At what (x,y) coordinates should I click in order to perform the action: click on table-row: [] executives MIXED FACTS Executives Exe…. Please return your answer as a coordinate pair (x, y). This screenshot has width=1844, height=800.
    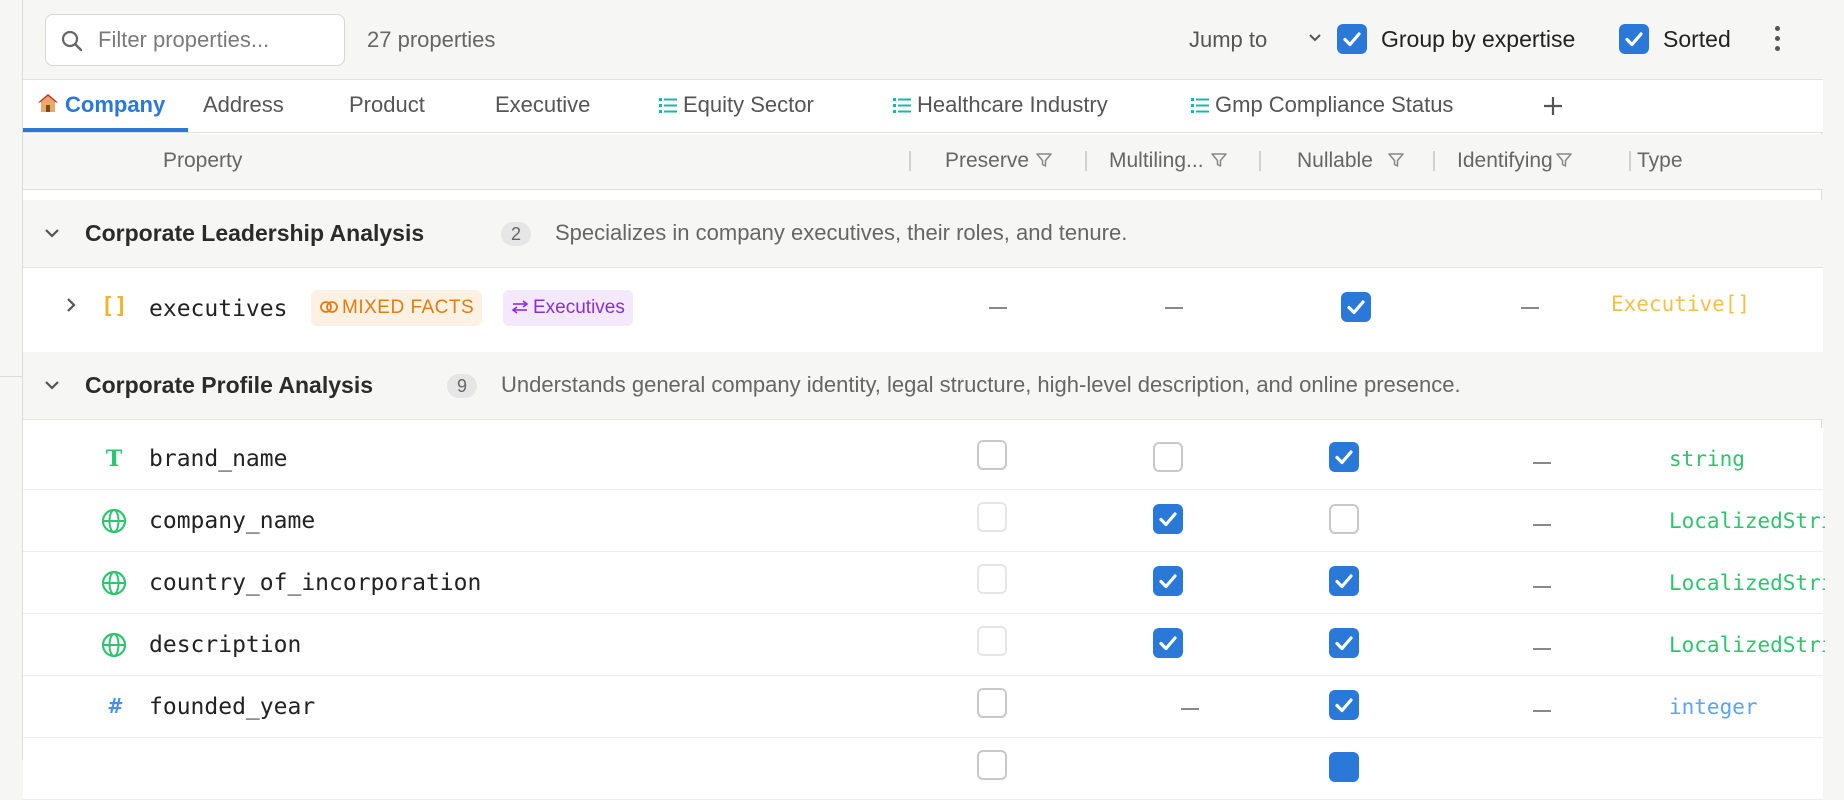
    Looking at the image, I should click on (923, 310).